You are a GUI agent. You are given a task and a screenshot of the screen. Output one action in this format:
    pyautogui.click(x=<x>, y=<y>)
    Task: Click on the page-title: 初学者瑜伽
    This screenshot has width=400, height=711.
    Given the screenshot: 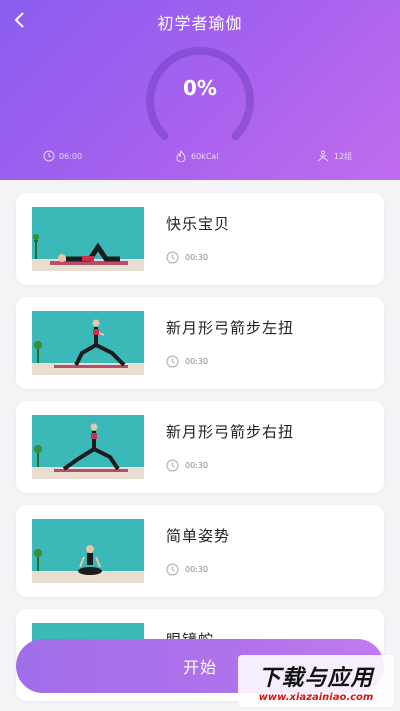 What is the action you would take?
    pyautogui.click(x=200, y=23)
    